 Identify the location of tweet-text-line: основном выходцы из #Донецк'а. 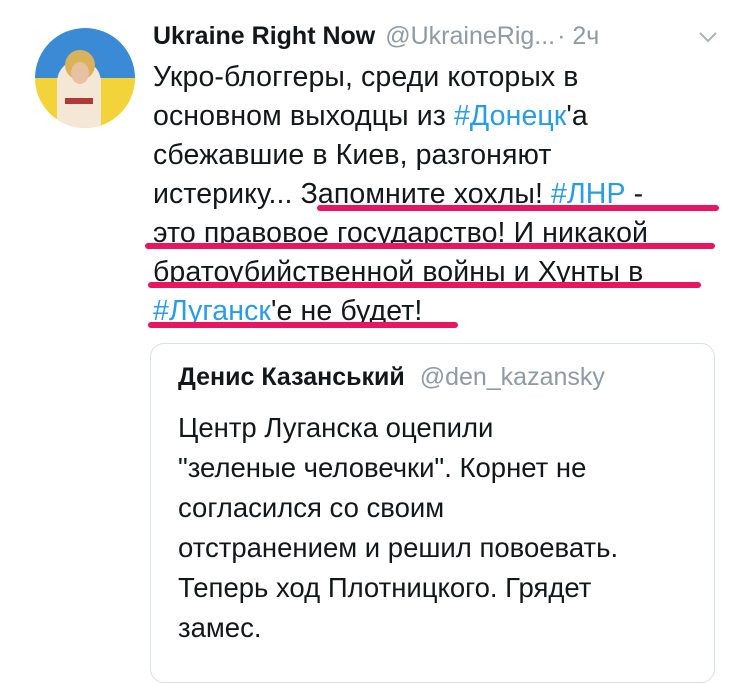
(440, 116).